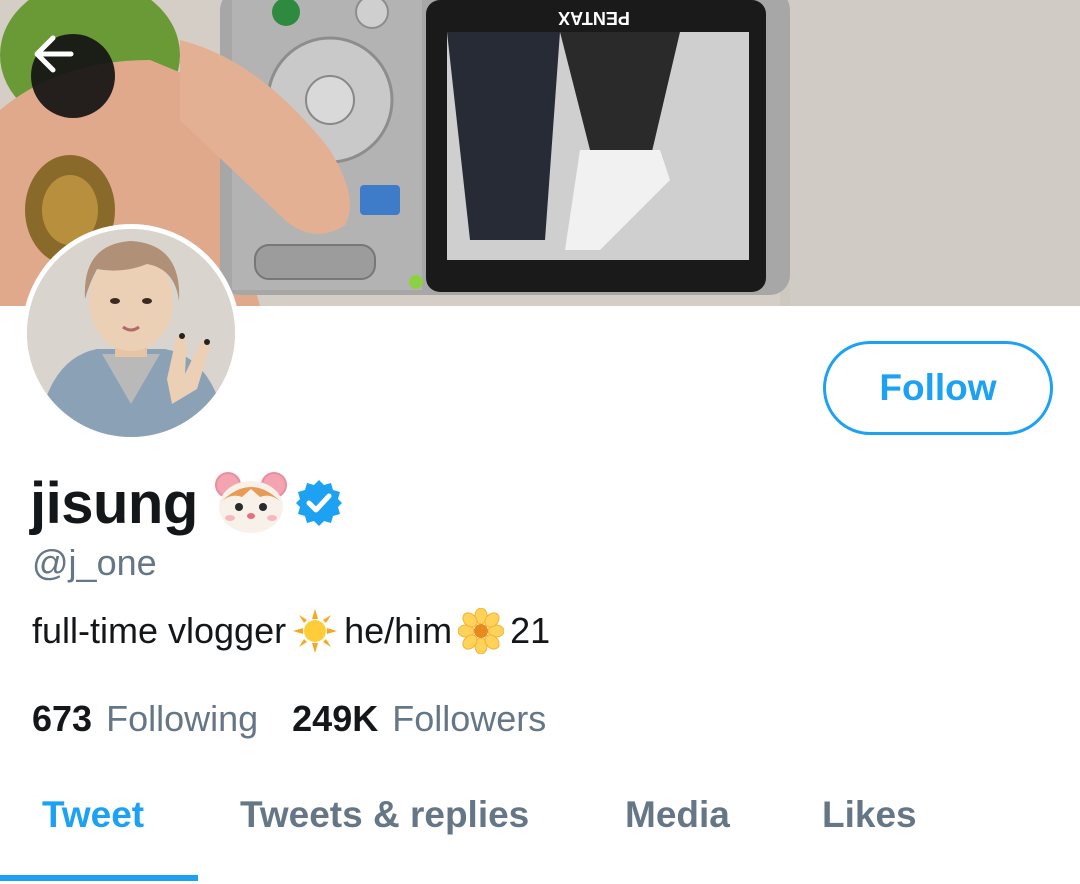 This screenshot has height=884, width=1080. What do you see at coordinates (250, 502) in the screenshot?
I see `hamster-face-icon` at bounding box center [250, 502].